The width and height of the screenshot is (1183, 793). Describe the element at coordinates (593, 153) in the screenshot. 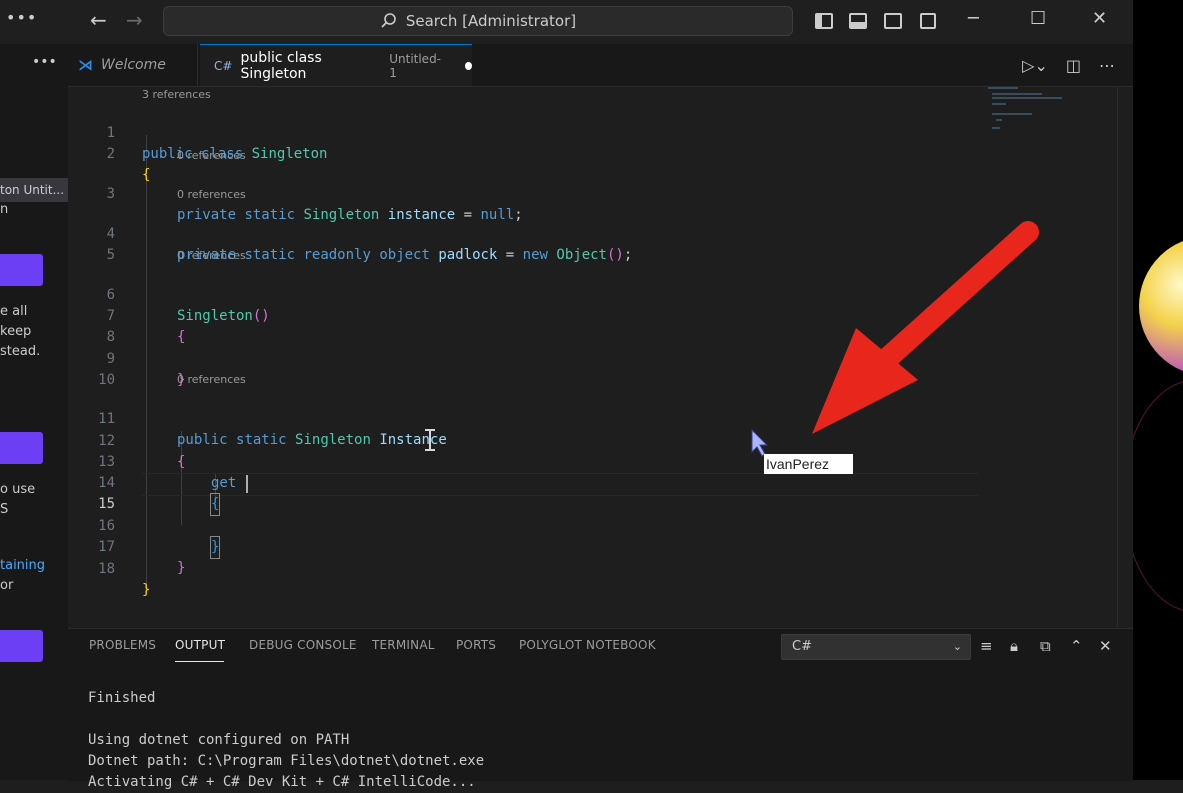

I see `code-line: 2 {` at that location.